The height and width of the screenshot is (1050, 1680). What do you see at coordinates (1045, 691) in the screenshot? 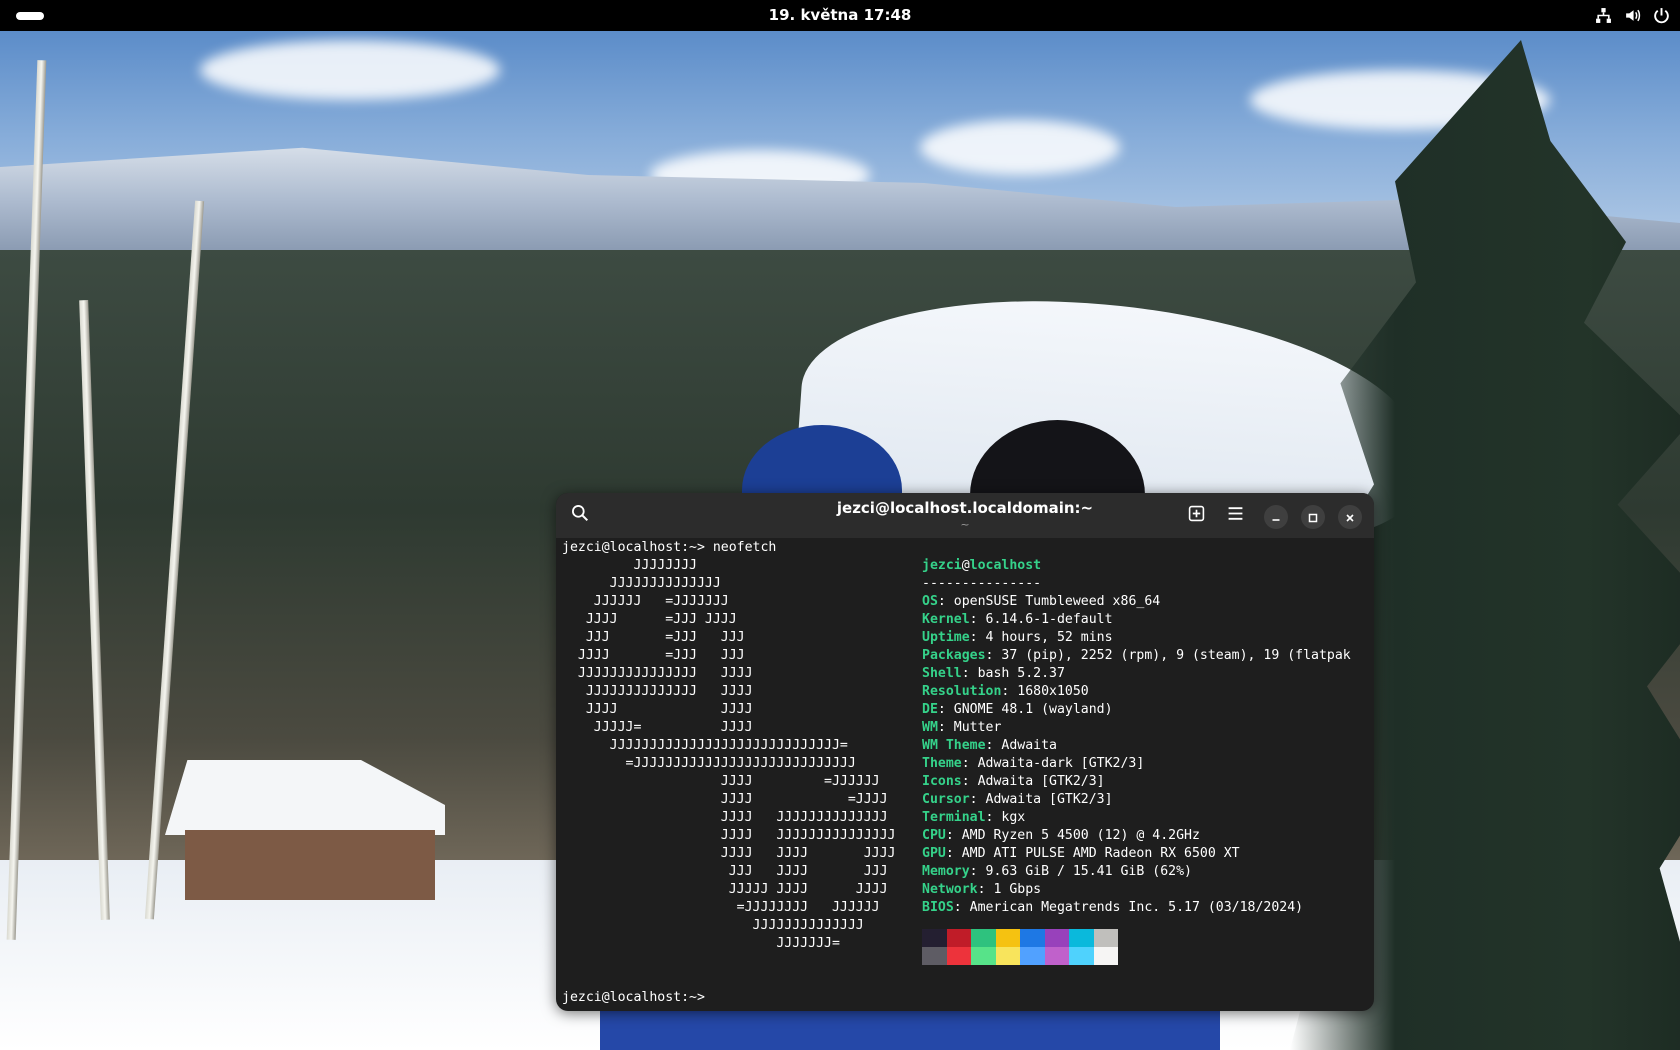
I see `info-value: : 1680x1050` at bounding box center [1045, 691].